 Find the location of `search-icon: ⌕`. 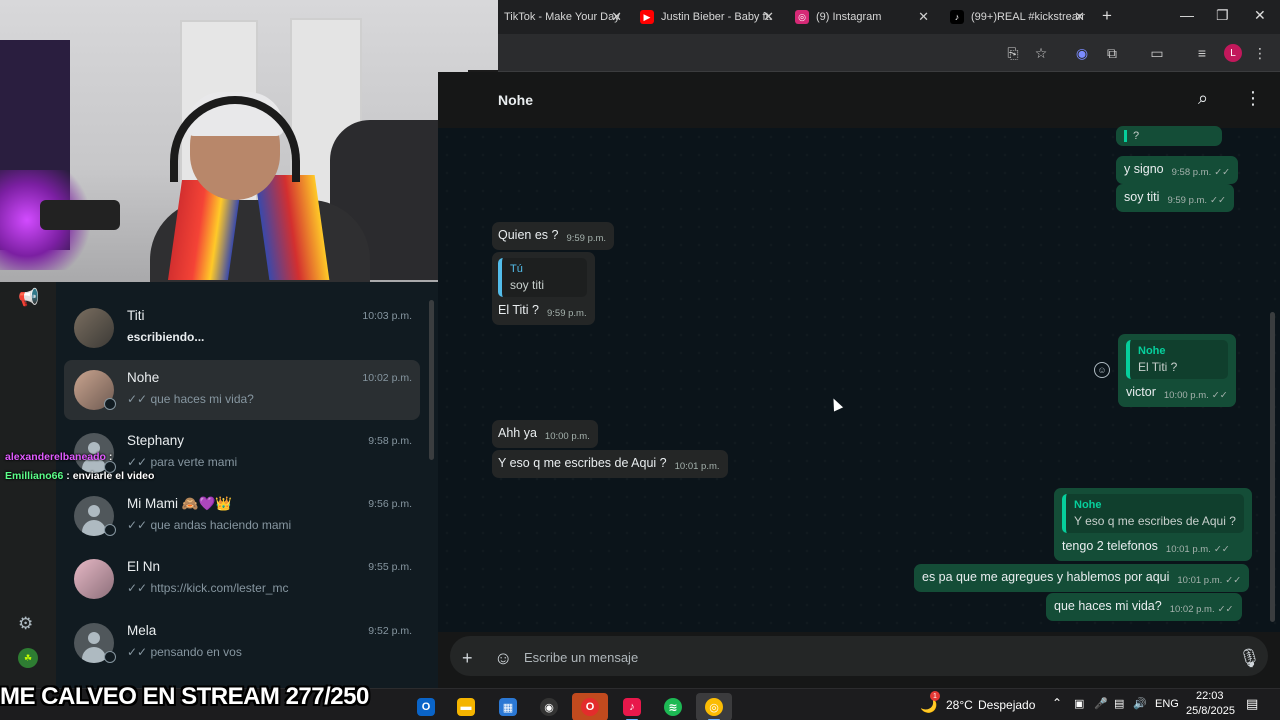

search-icon: ⌕ is located at coordinates (1203, 98).